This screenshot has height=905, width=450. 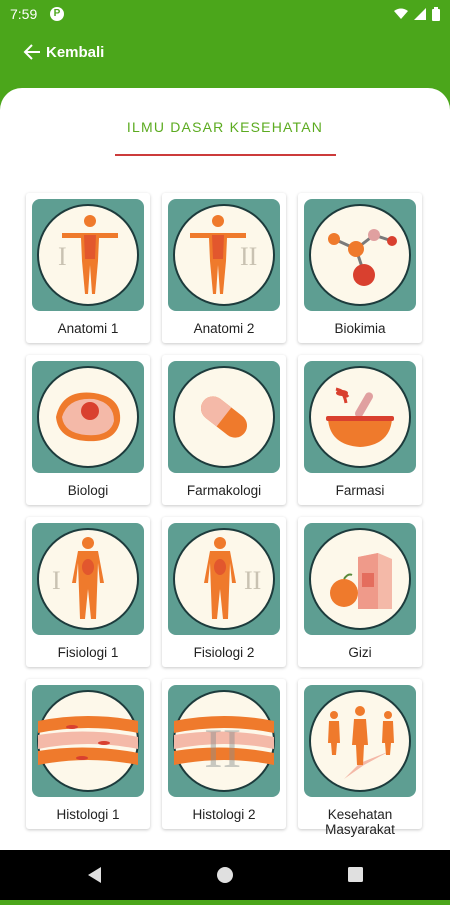 I want to click on pill-capsule-icon, so click(x=224, y=417).